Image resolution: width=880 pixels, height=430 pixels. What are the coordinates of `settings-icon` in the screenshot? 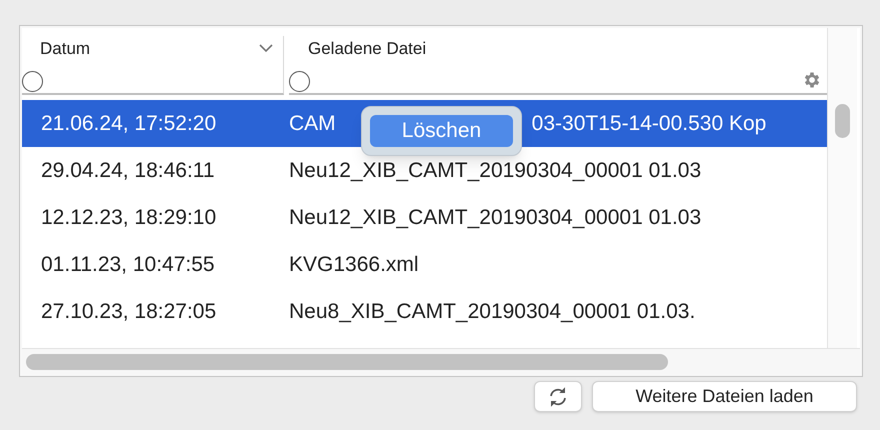 It's located at (812, 80).